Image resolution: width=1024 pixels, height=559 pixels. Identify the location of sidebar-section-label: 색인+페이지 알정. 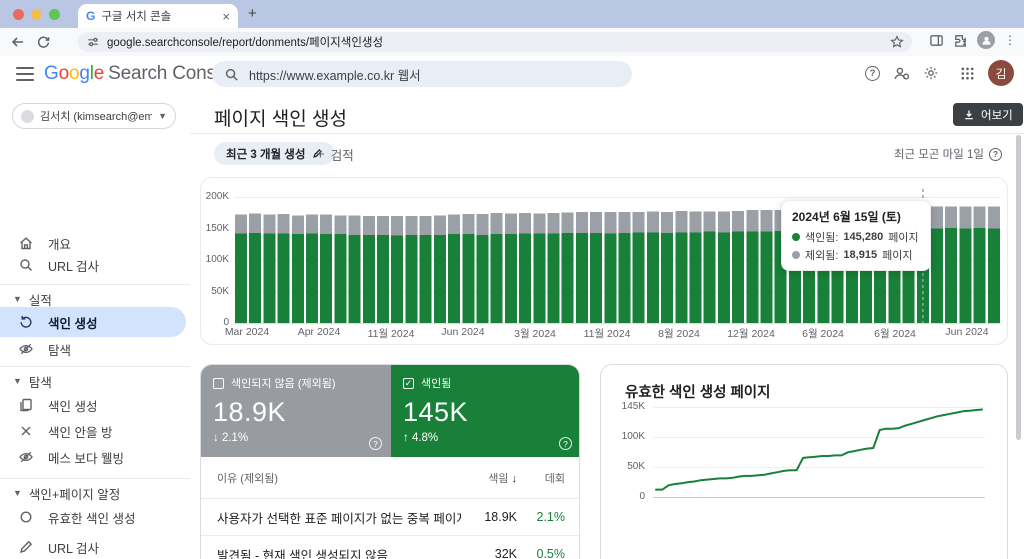
(74, 494).